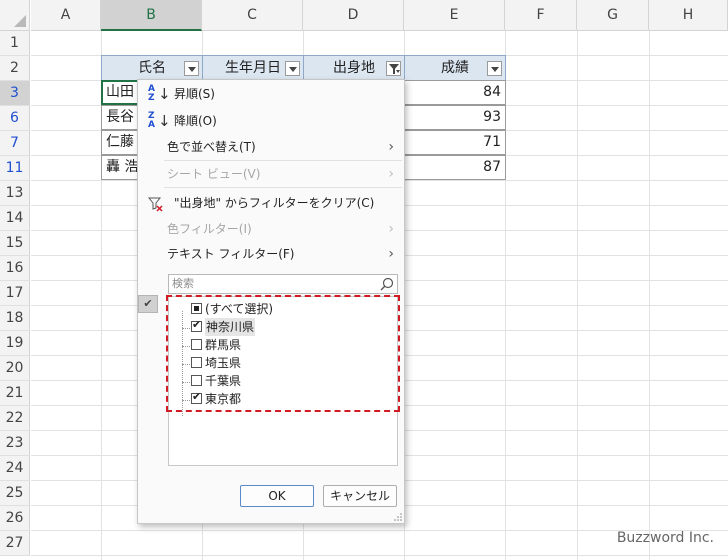  I want to click on menu-item-sort-ascending: A Z ↓ 昇順(S), so click(271, 94).